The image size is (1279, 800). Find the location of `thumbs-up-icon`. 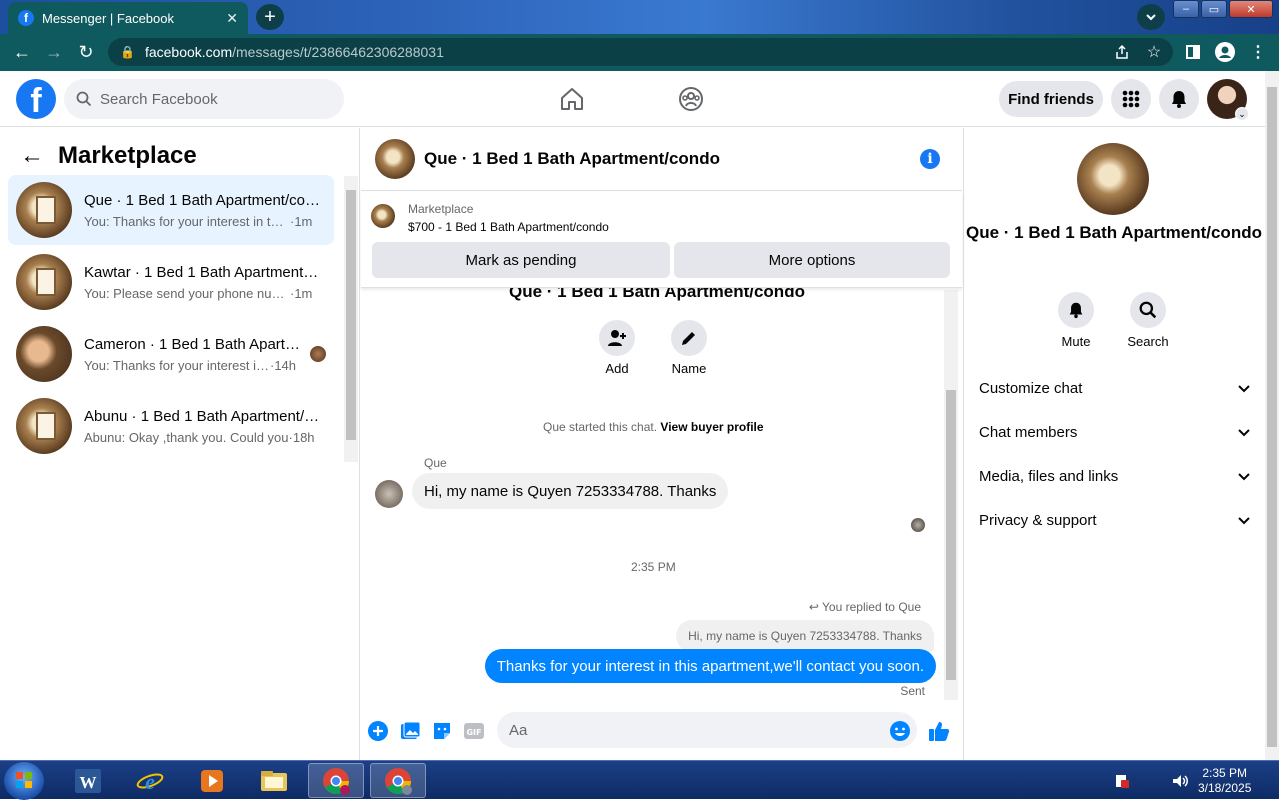

thumbs-up-icon is located at coordinates (939, 731).